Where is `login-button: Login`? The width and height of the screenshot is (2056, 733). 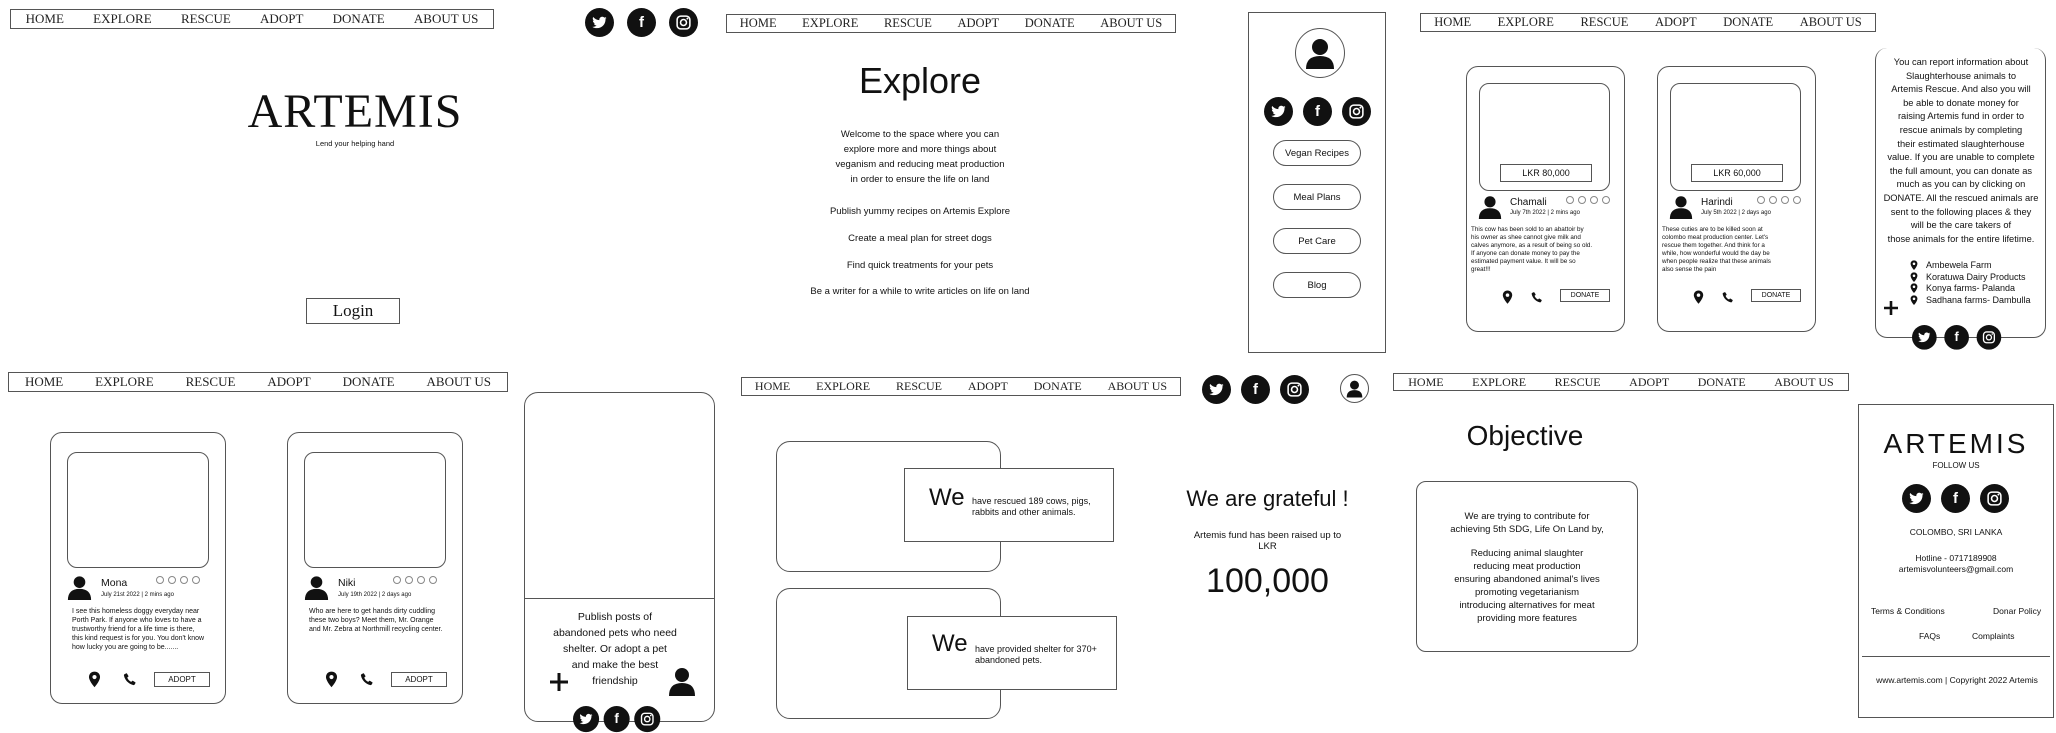 login-button: Login is located at coordinates (353, 311).